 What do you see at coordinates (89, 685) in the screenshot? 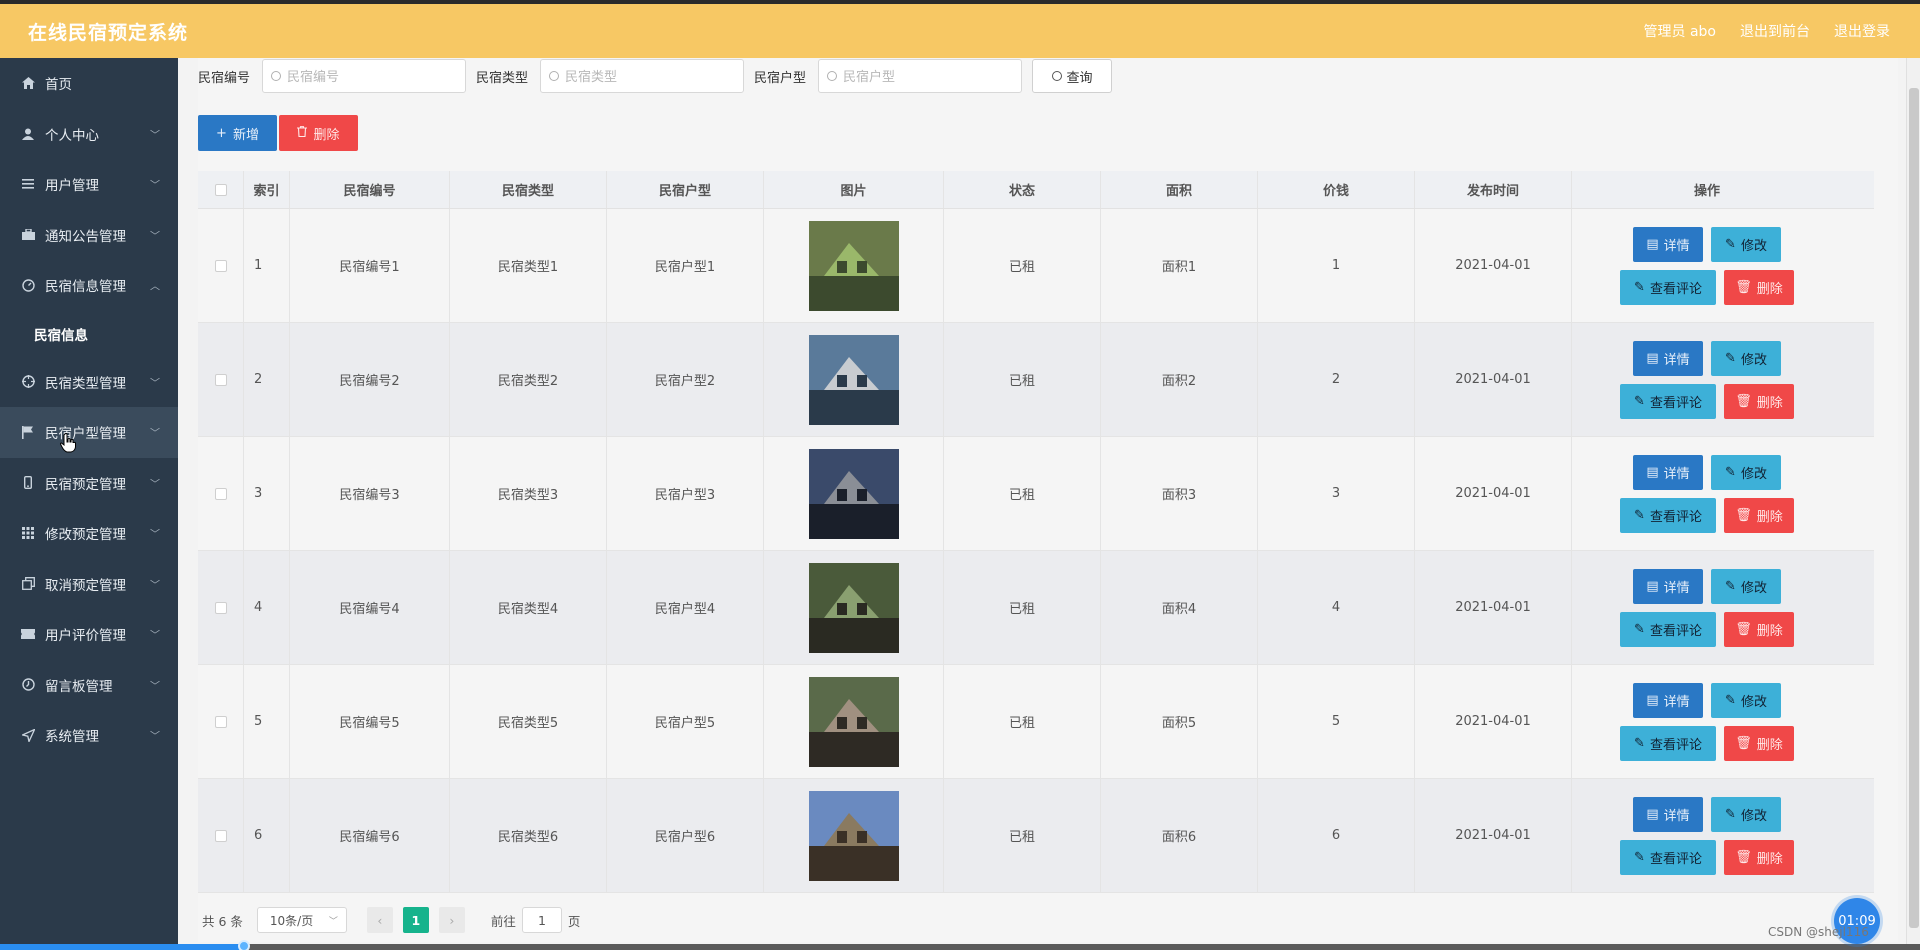
I see `sidebar-item-message-board-management: 留言板管理 ﹀` at bounding box center [89, 685].